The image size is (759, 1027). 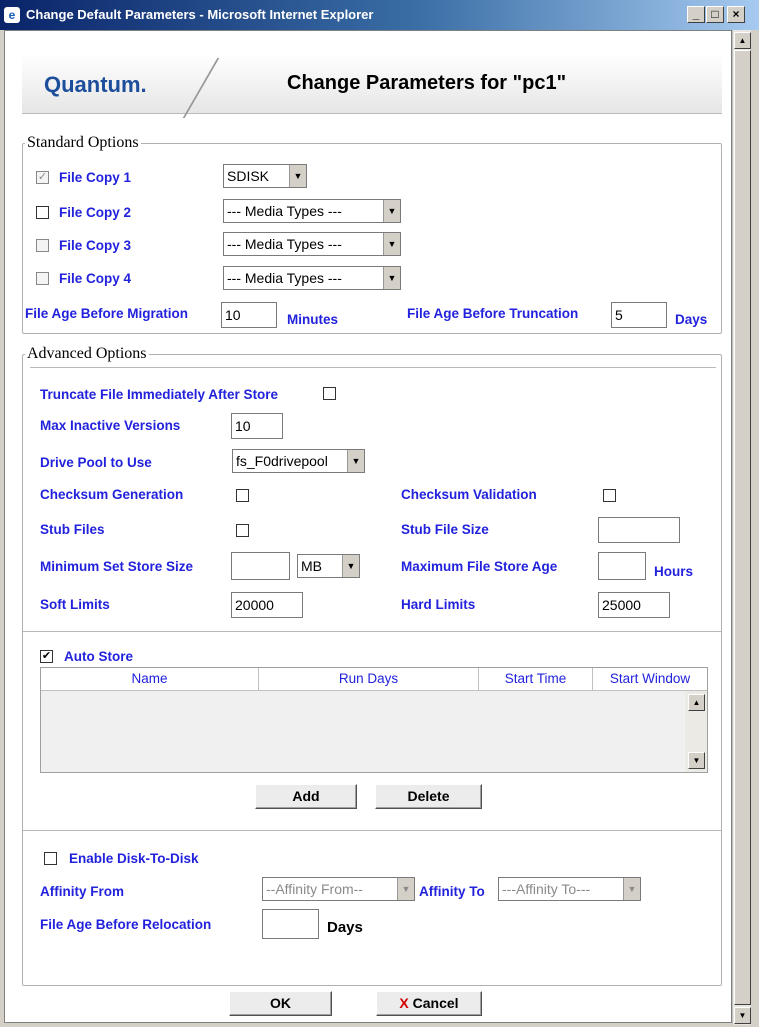 What do you see at coordinates (42, 177) in the screenshot?
I see `file-copy-1-checkbox: ✓` at bounding box center [42, 177].